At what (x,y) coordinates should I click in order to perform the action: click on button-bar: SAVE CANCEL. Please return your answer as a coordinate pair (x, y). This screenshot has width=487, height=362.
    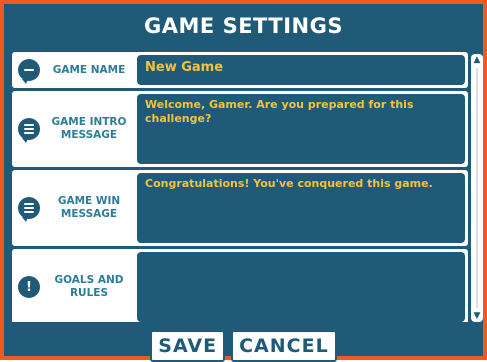
    Looking at the image, I should click on (243, 346).